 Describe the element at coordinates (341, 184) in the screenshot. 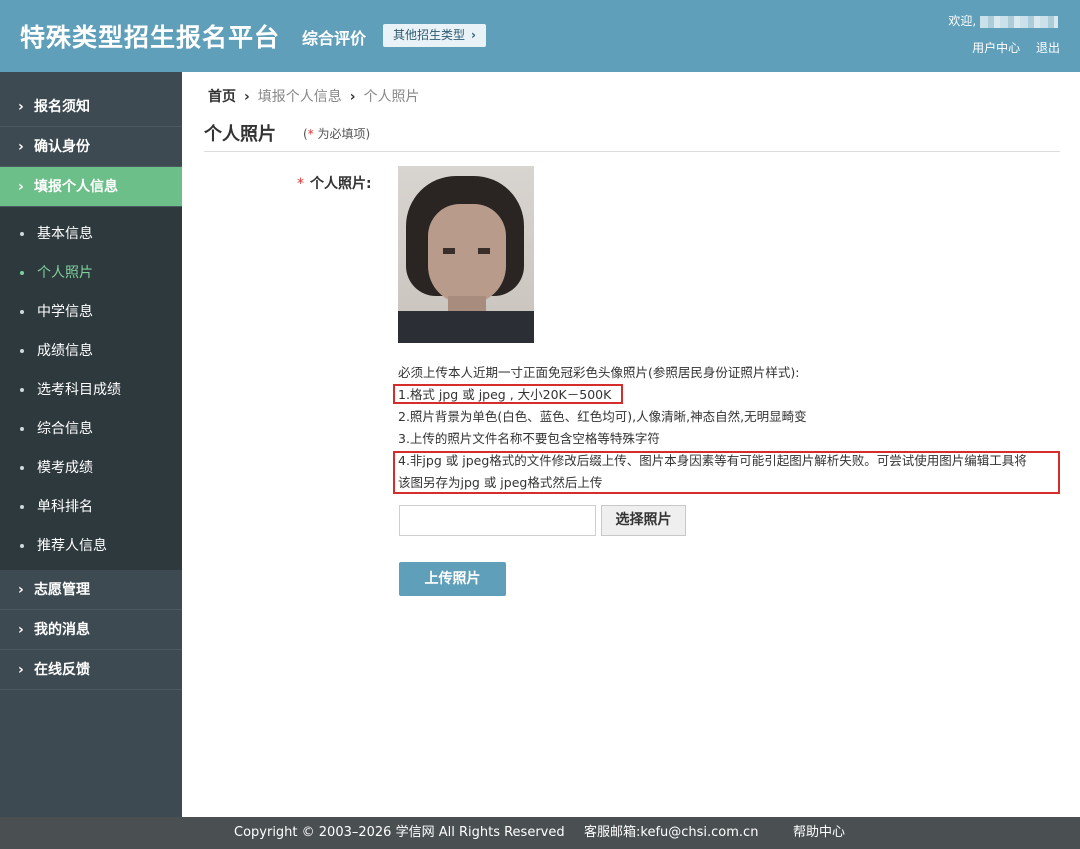

I see `photo-field-label-text: 个人照片:` at that location.